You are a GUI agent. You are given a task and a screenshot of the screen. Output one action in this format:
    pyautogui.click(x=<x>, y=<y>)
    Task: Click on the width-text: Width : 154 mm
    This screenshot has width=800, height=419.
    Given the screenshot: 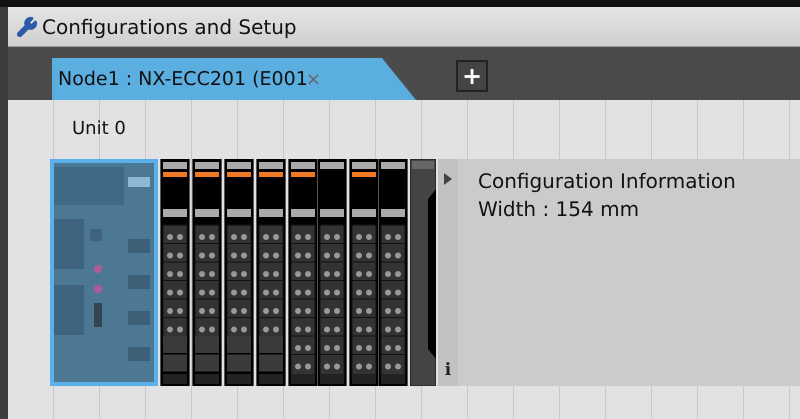 What is the action you would take?
    pyautogui.click(x=559, y=209)
    